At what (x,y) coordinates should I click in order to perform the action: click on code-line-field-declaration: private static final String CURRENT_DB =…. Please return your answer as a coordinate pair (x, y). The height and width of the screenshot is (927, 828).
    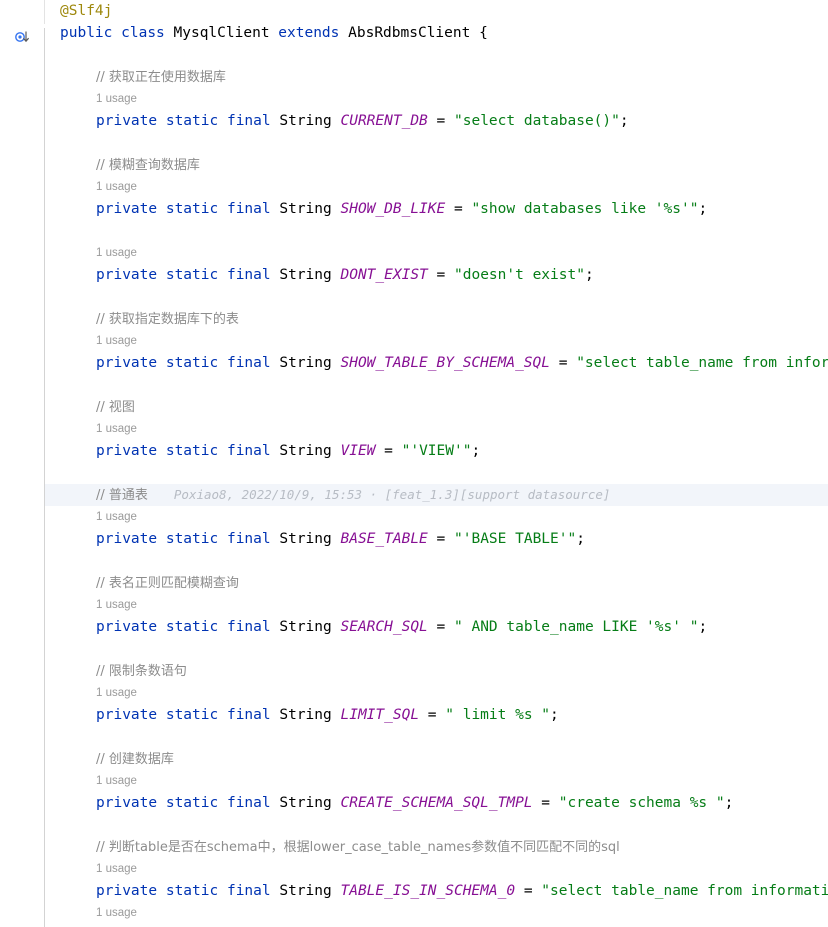
    Looking at the image, I should click on (414, 121).